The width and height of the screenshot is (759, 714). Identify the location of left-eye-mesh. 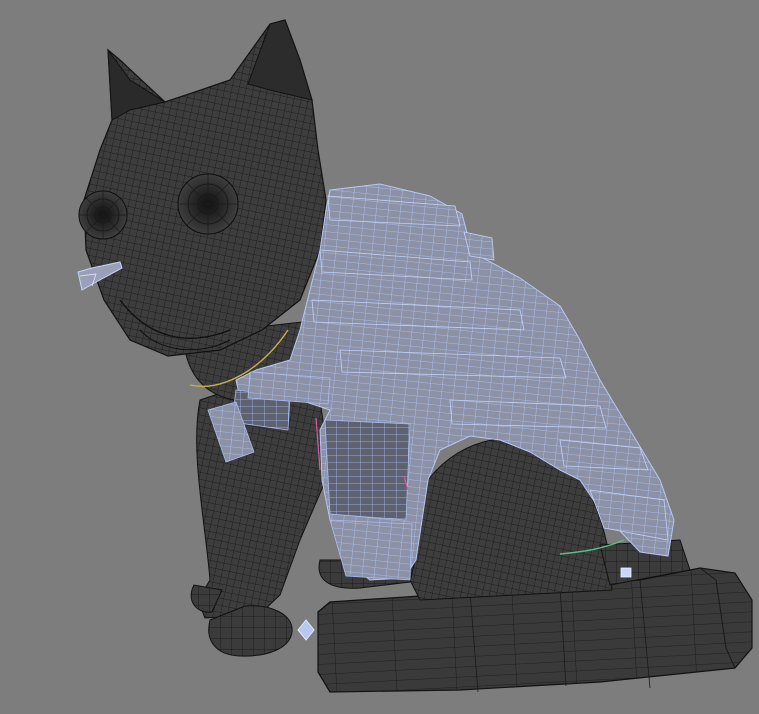
(103, 215).